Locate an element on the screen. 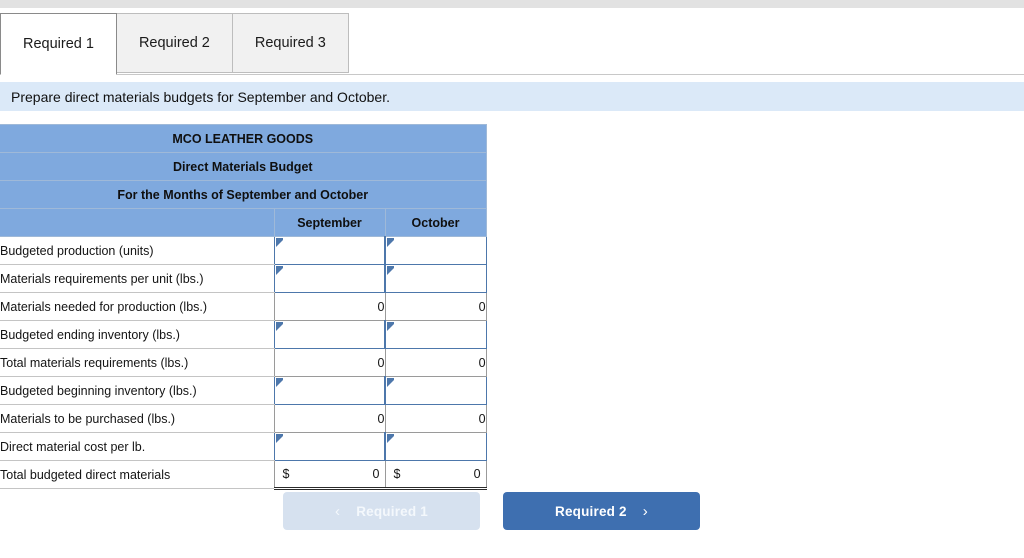  budget-period-cell: For the Months of September and October is located at coordinates (243, 194).